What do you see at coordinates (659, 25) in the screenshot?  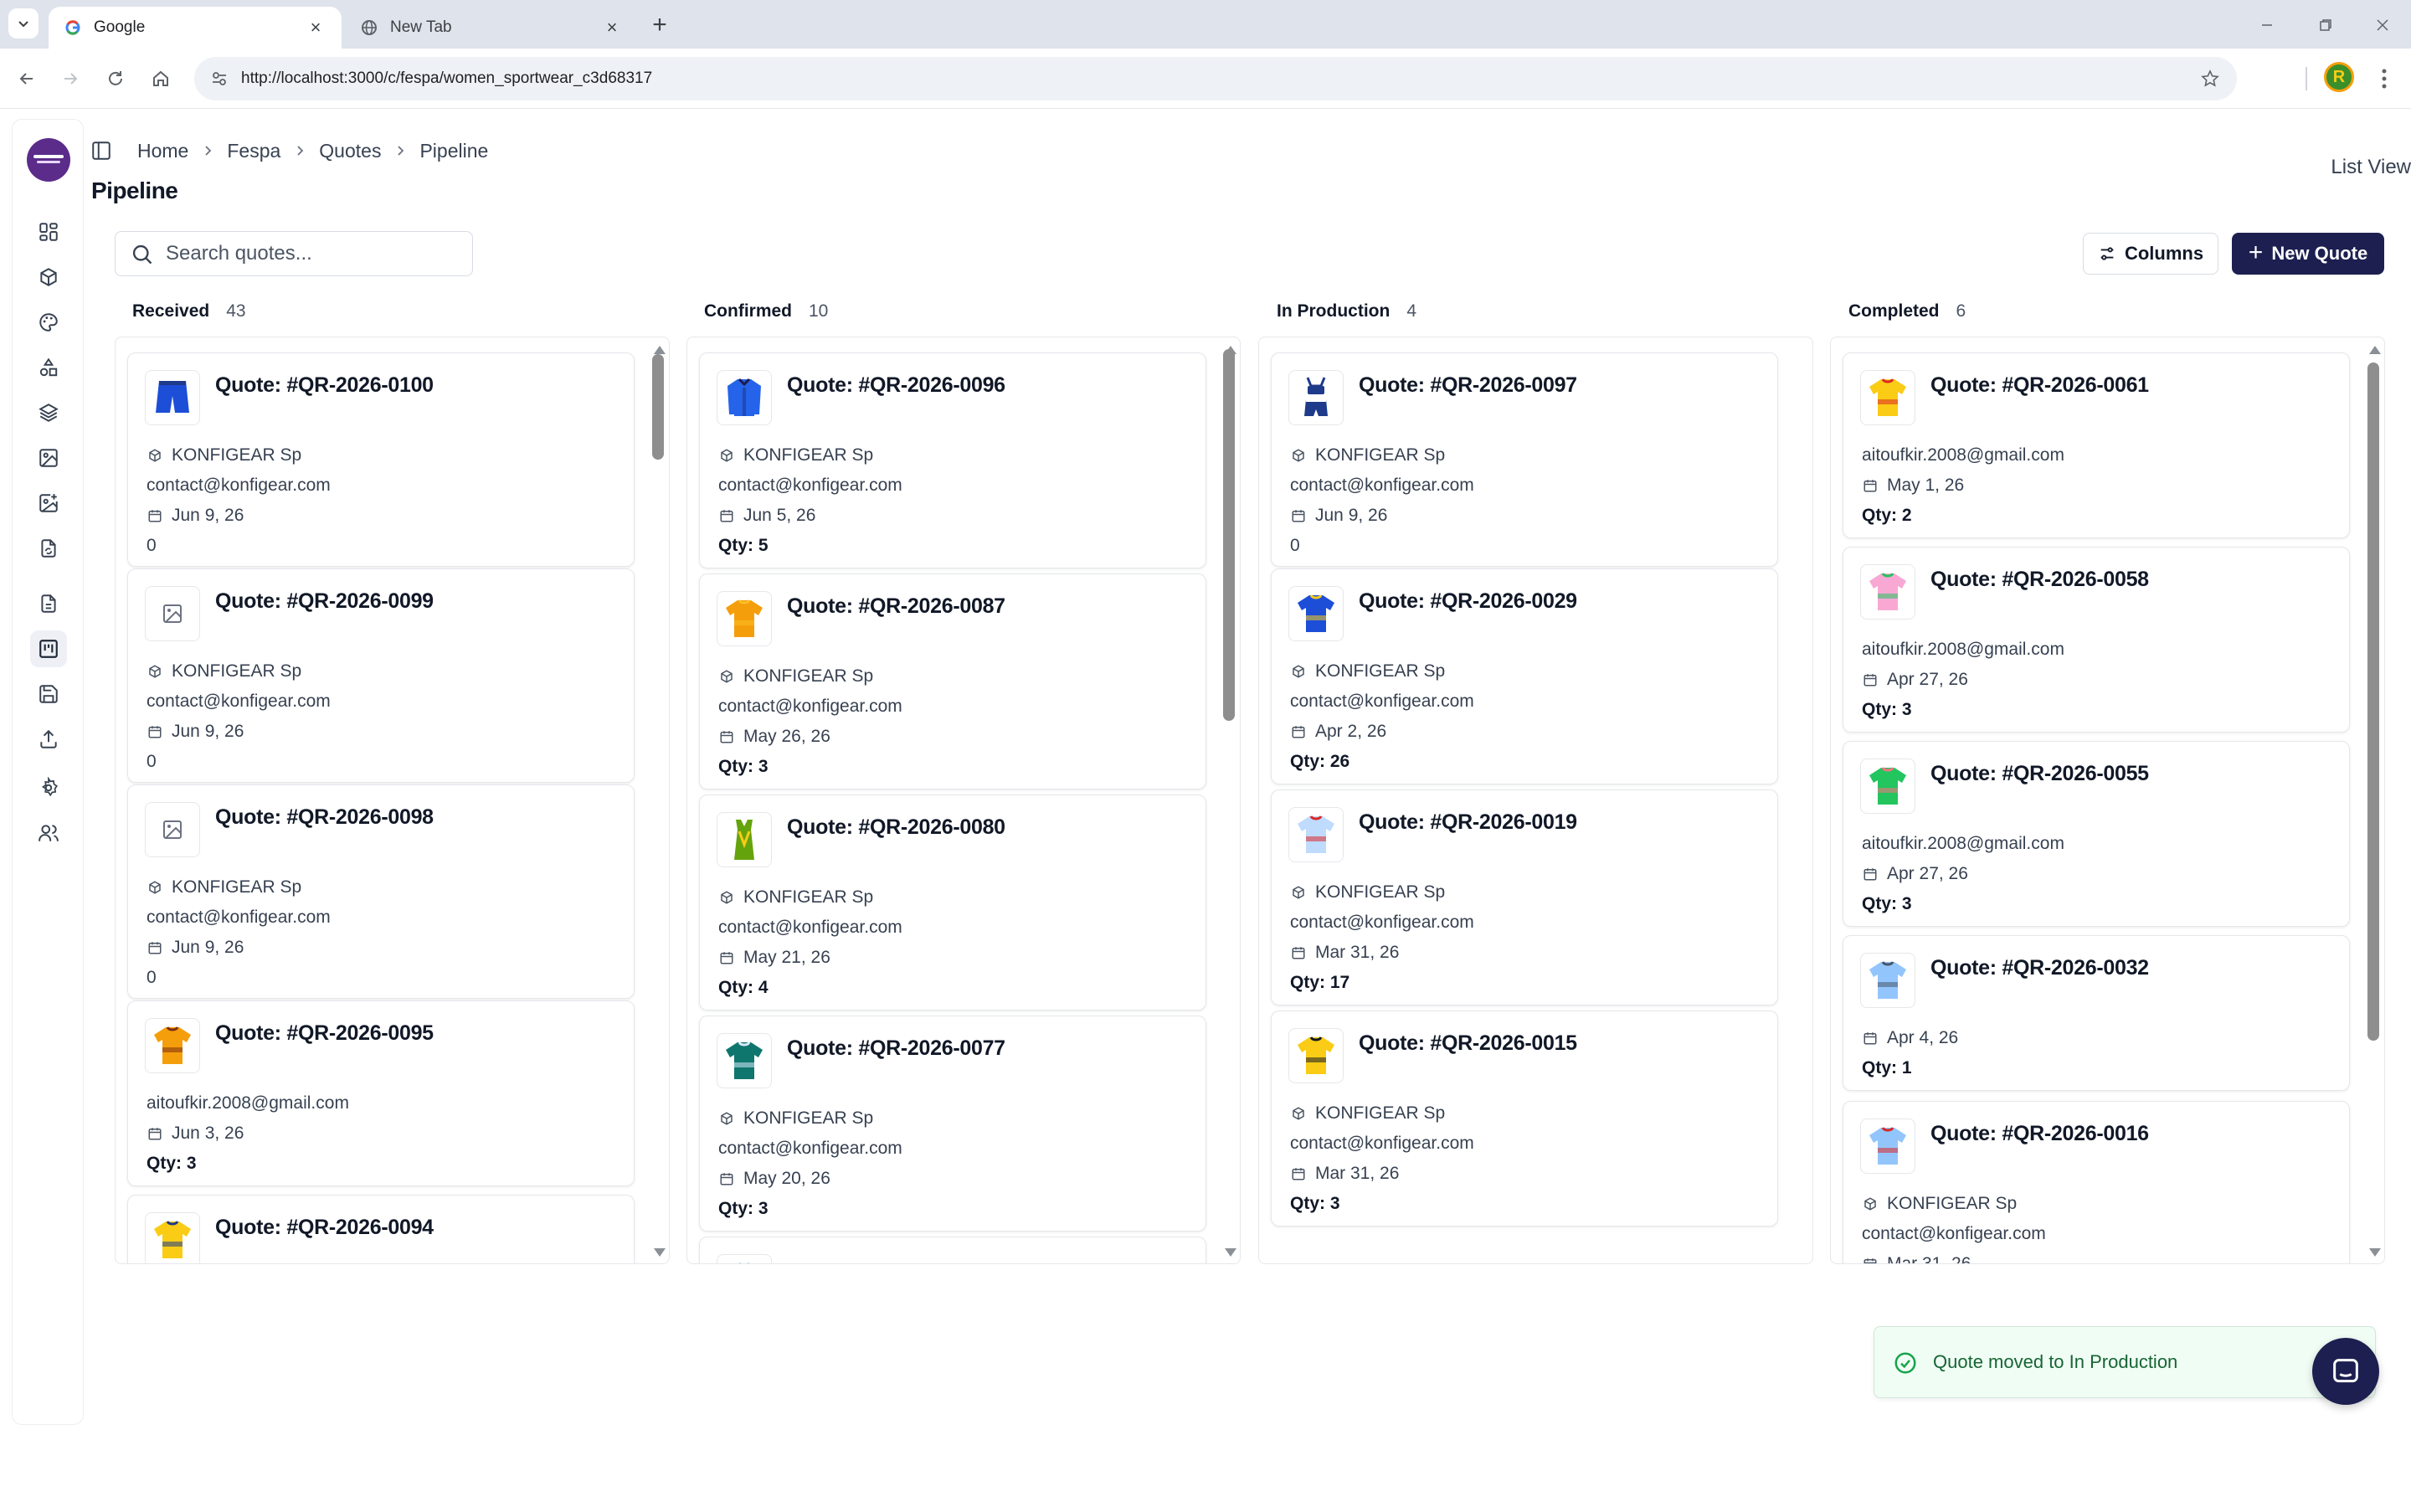 I see `new-tab-button: +` at bounding box center [659, 25].